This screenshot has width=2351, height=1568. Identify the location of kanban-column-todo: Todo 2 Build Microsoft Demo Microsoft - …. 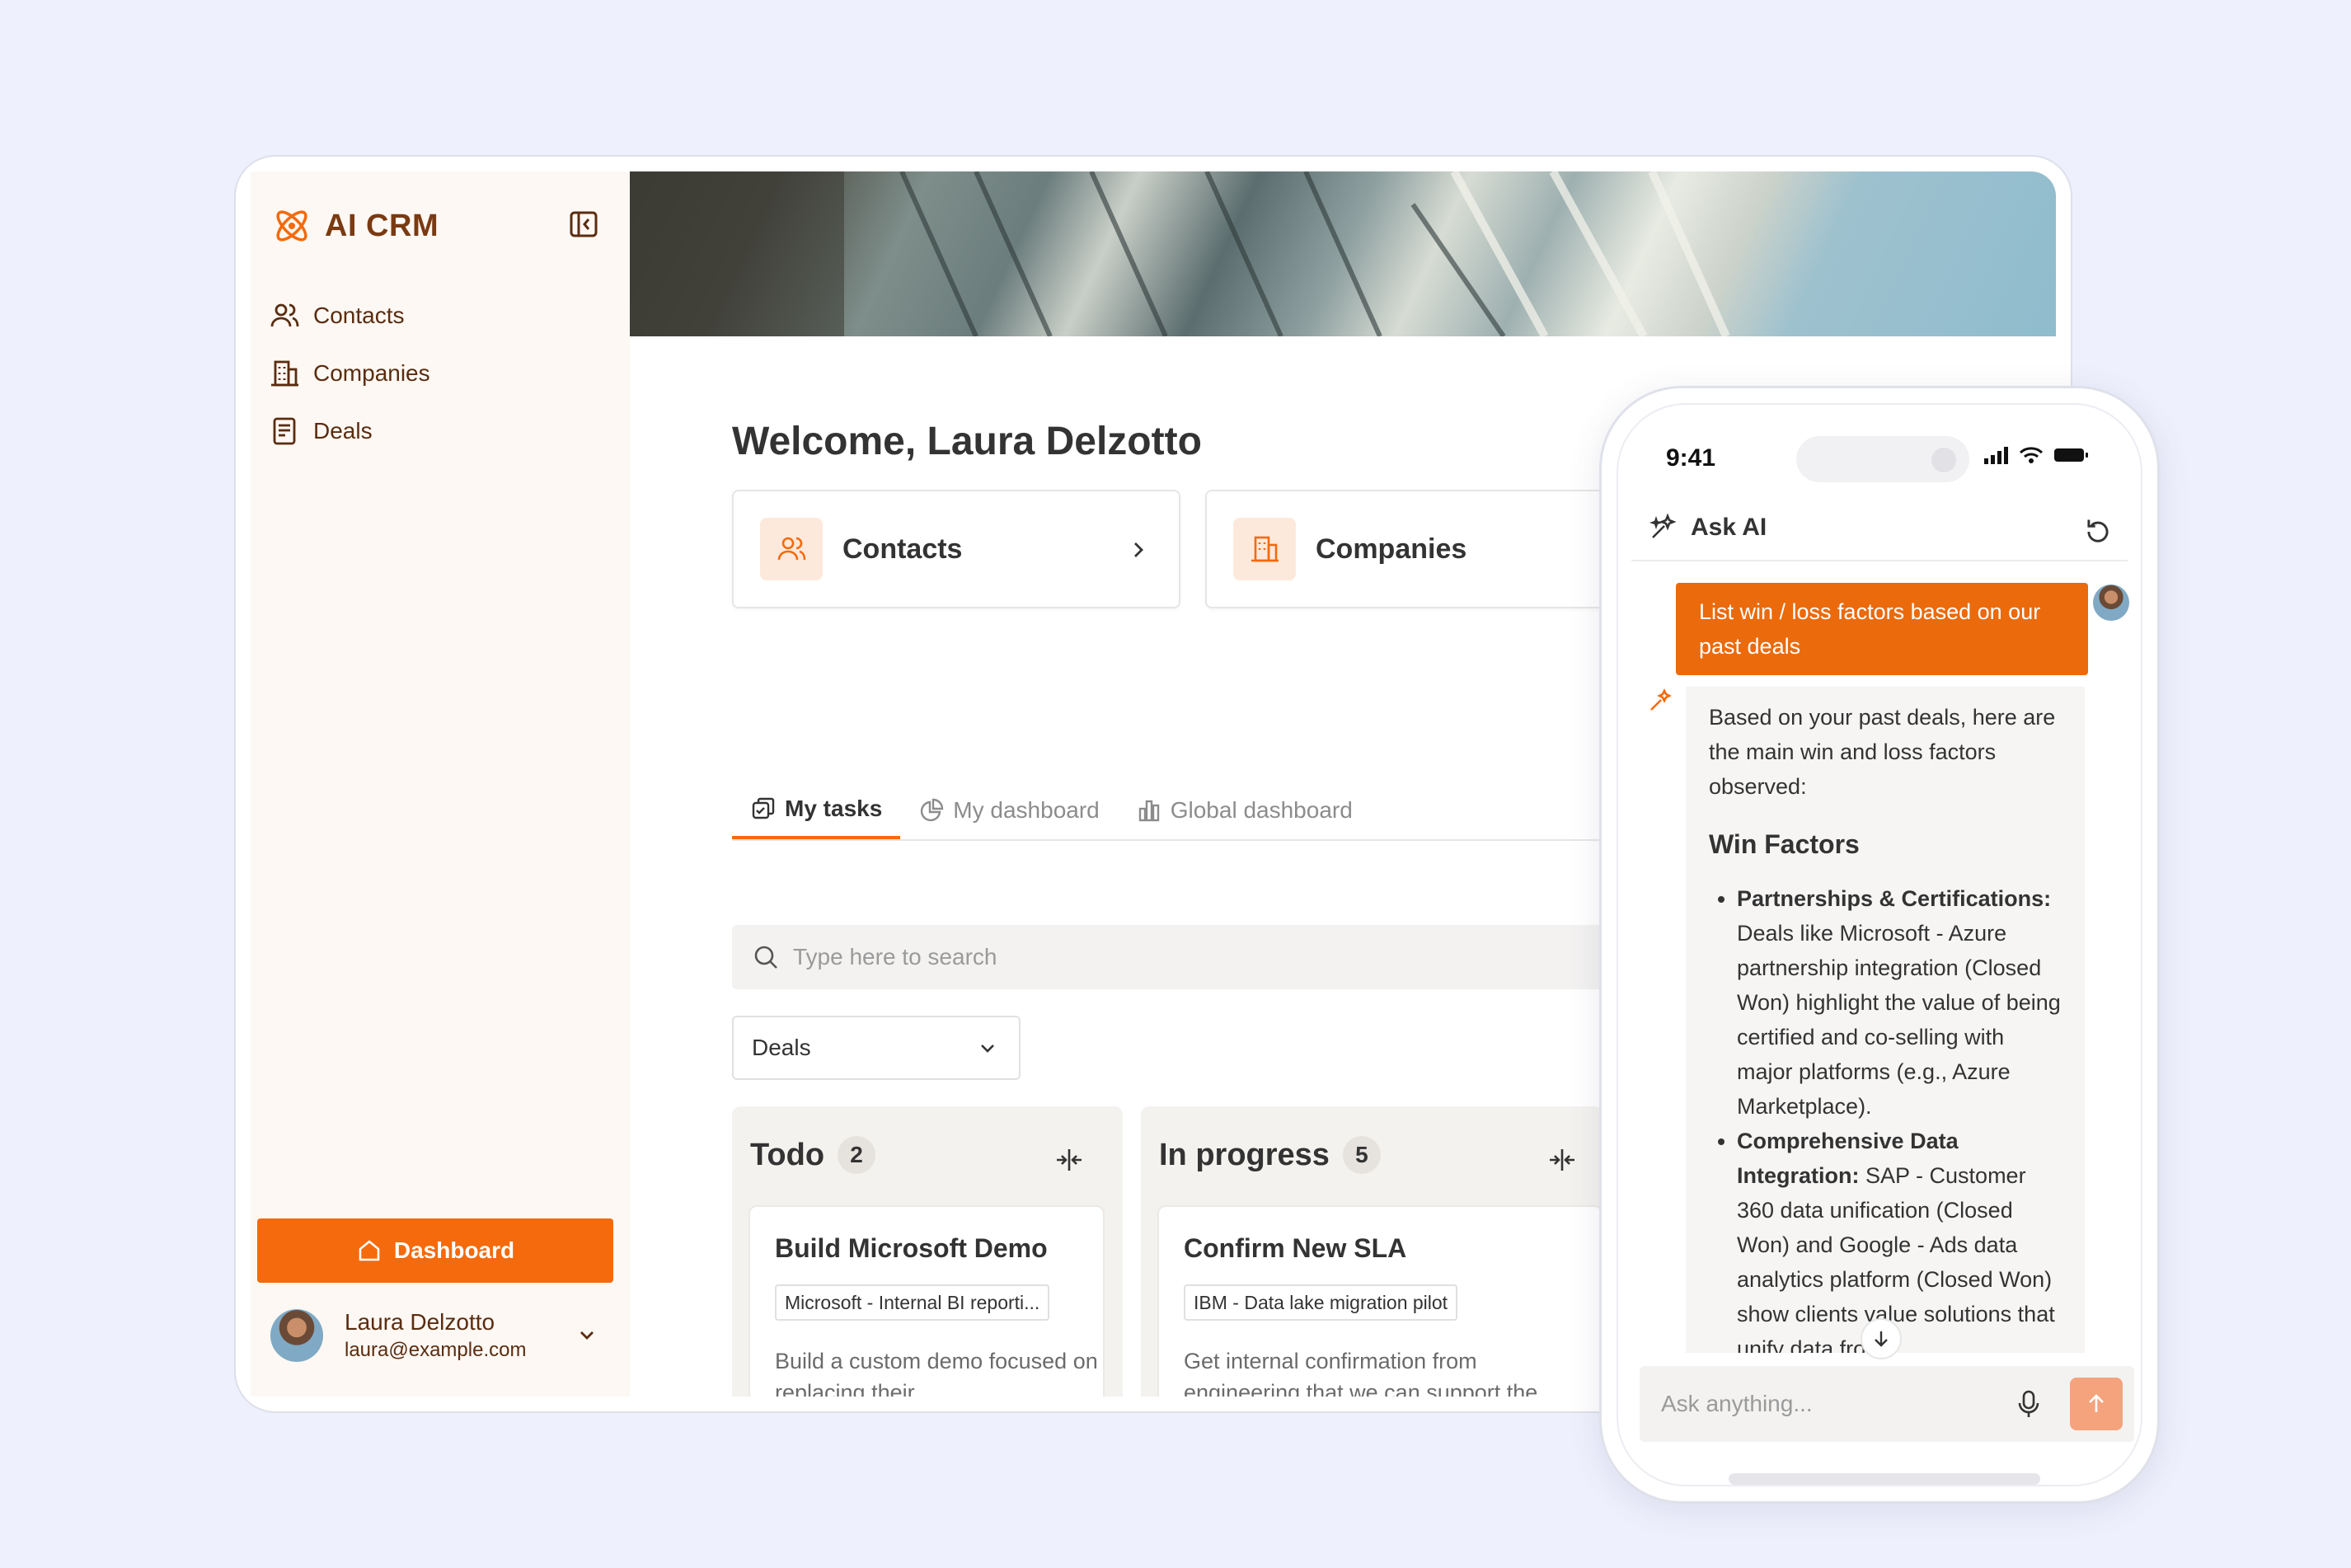
(928, 1251).